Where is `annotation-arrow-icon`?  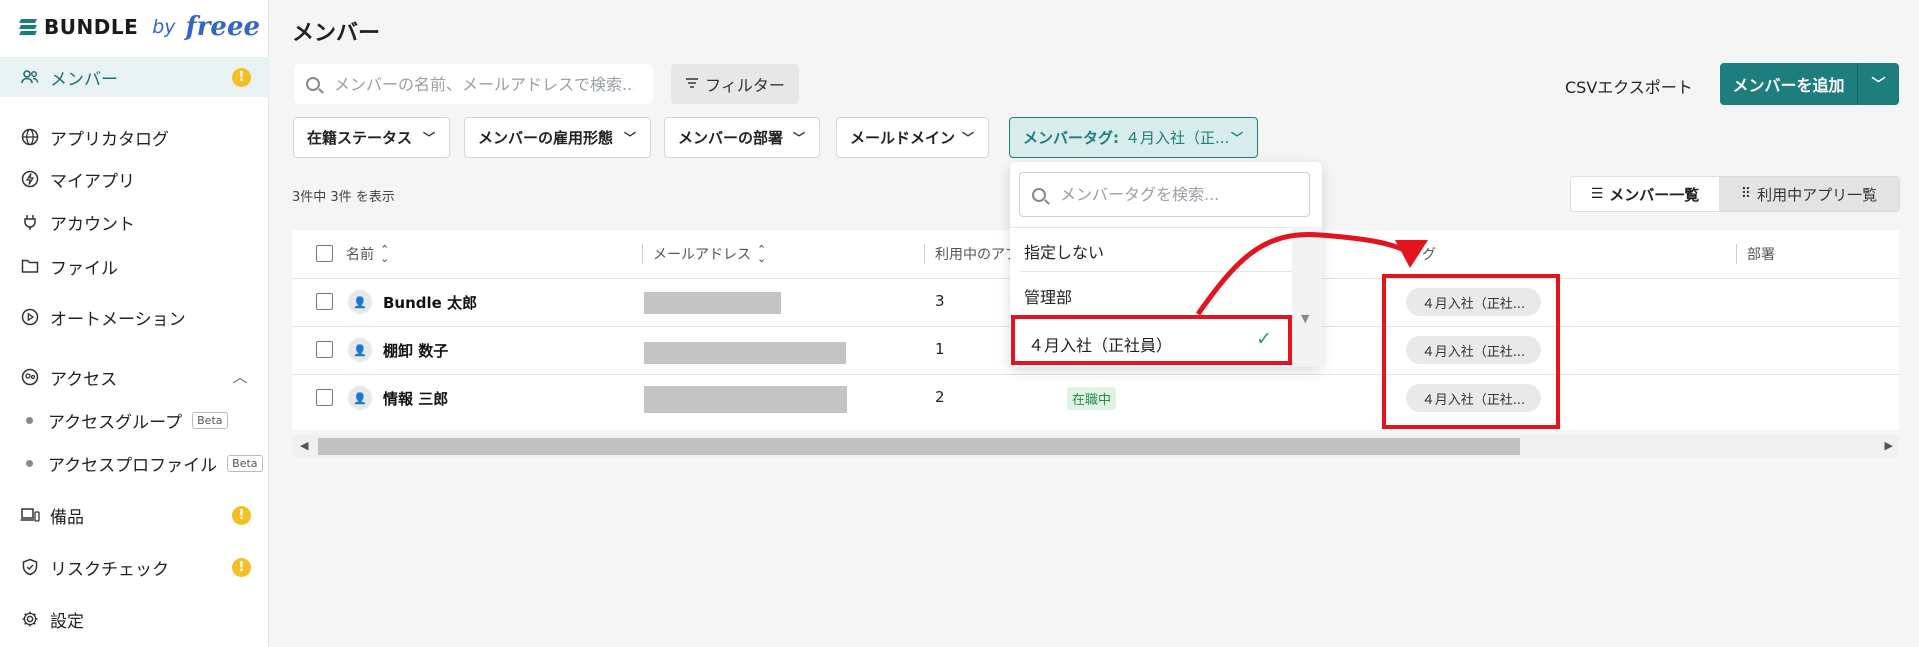
annotation-arrow-icon is located at coordinates (1311, 273).